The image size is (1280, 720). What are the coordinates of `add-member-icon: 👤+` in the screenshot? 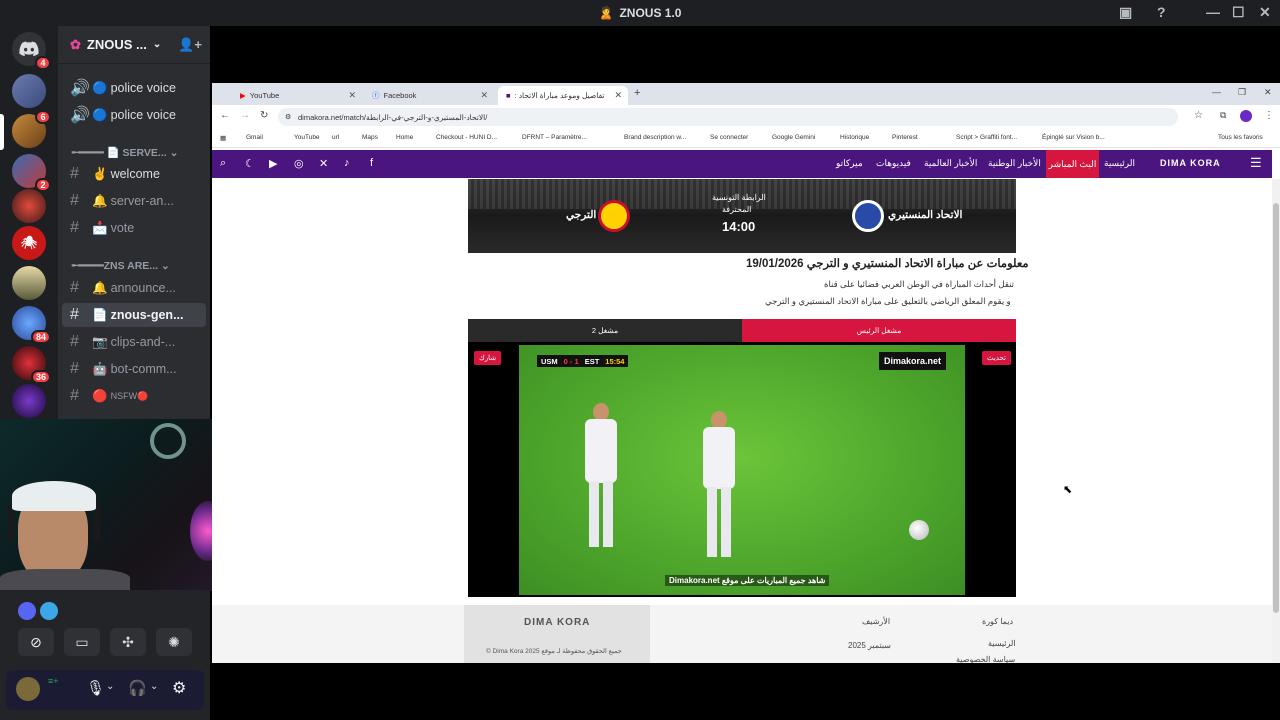 It's located at (190, 45).